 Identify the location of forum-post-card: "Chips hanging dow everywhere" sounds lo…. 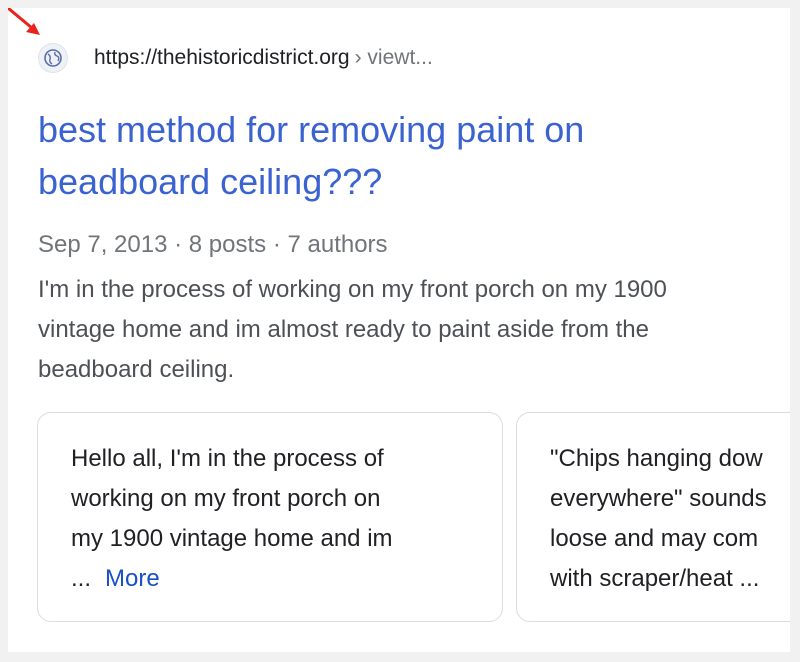
(653, 517).